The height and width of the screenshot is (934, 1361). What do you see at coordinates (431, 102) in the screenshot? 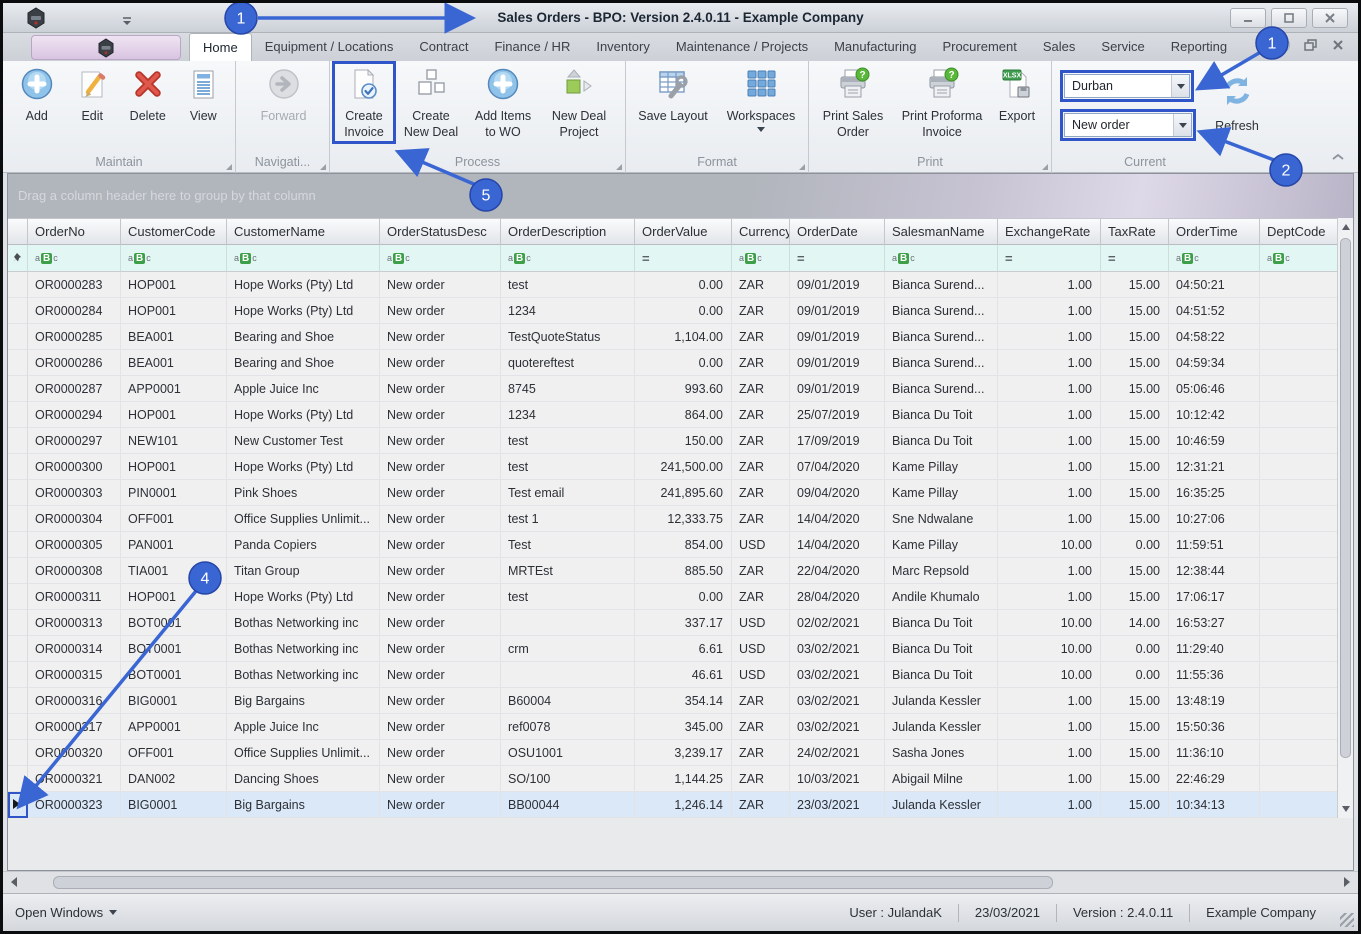
I see `create-new-deal-button: Create New Deal` at bounding box center [431, 102].